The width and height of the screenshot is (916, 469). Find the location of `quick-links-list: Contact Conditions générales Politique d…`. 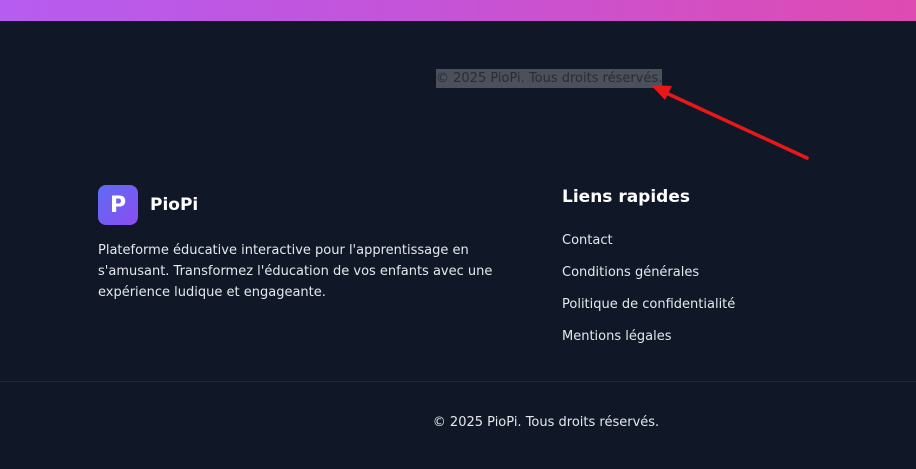

quick-links-list: Contact Conditions générales Politique d… is located at coordinates (648, 295).